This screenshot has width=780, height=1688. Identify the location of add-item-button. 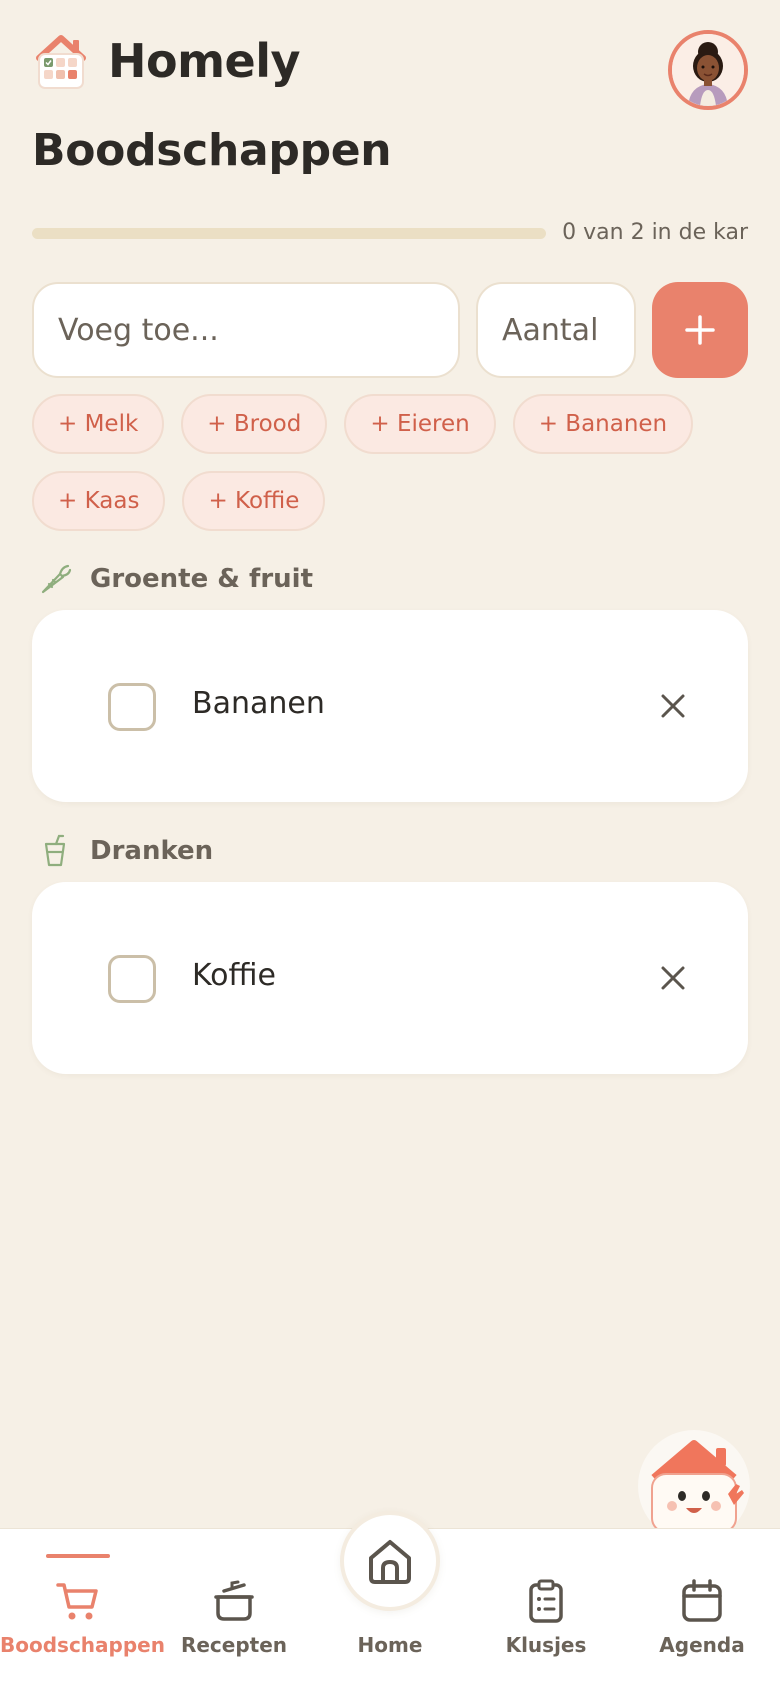
(700, 330).